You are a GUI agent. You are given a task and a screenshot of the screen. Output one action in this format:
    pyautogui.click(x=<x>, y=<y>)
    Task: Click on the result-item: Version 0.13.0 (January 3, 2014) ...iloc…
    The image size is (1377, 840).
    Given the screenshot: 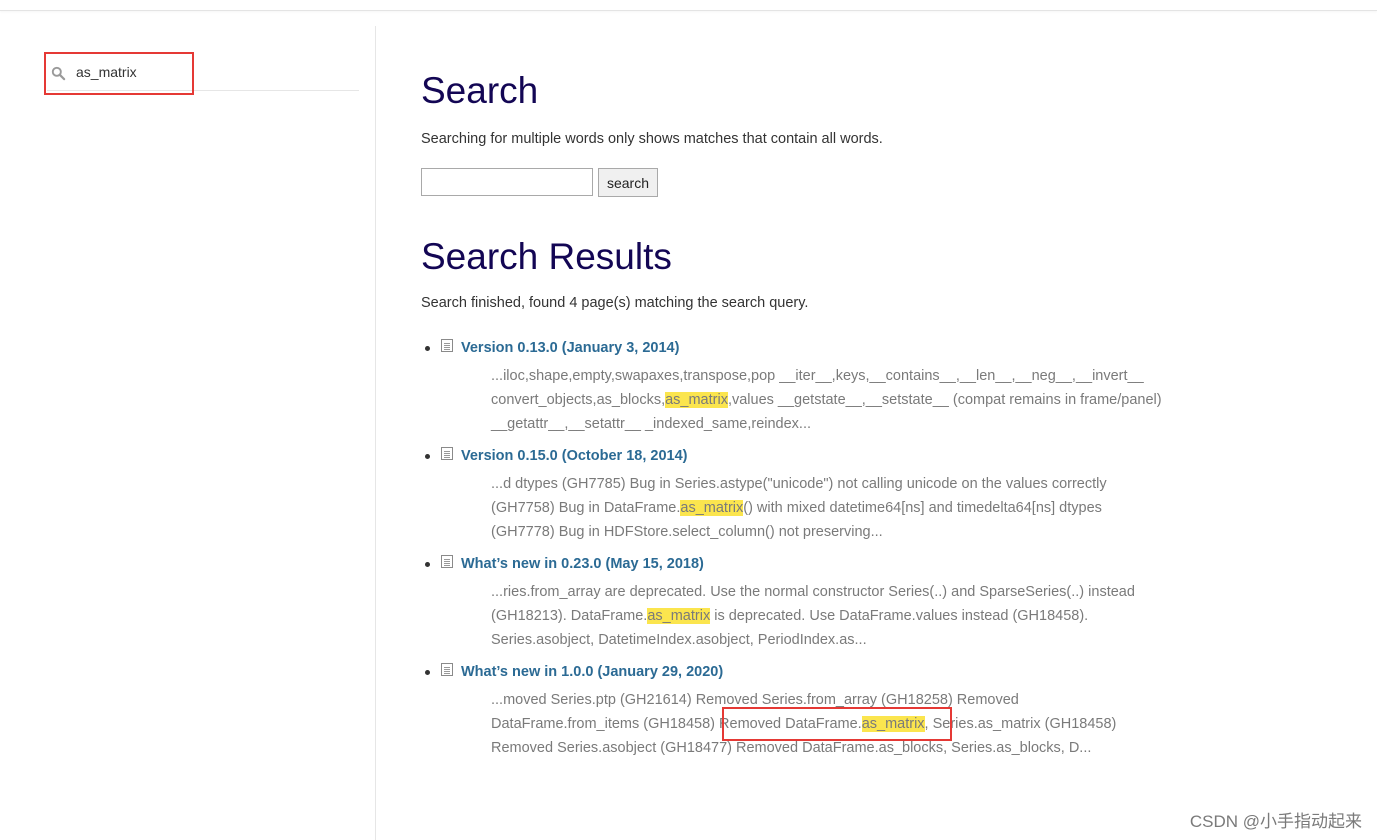 What is the action you would take?
    pyautogui.click(x=871, y=392)
    